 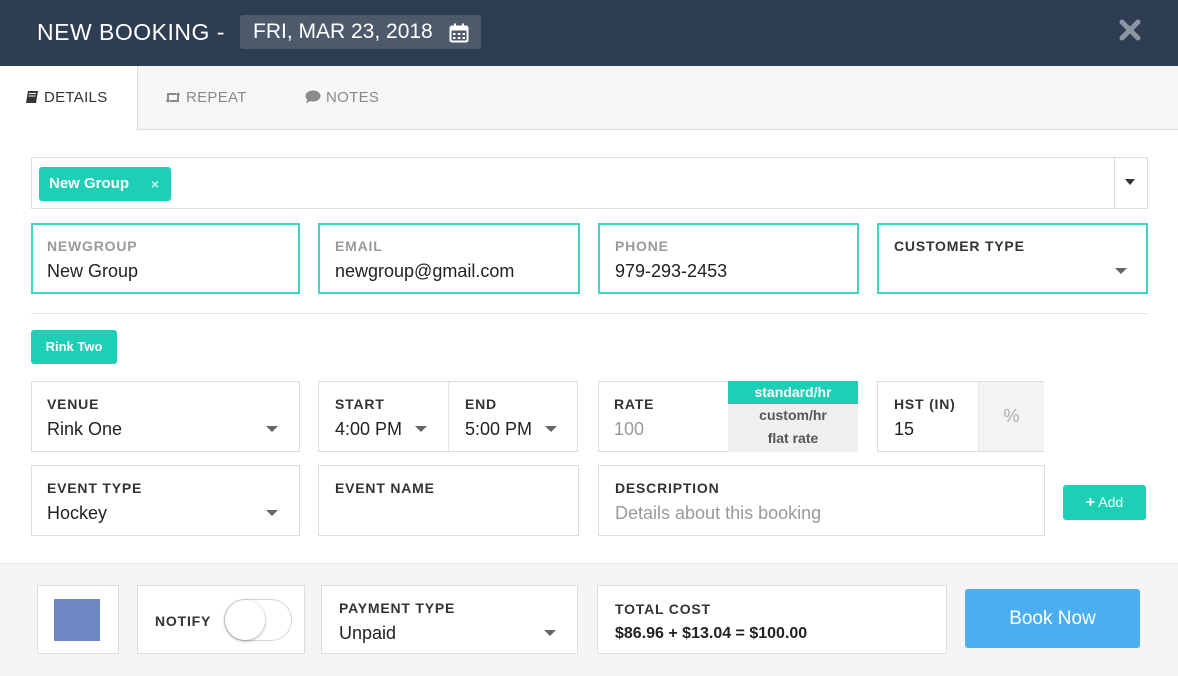 What do you see at coordinates (589, 183) in the screenshot?
I see `customer-select: New Group ×` at bounding box center [589, 183].